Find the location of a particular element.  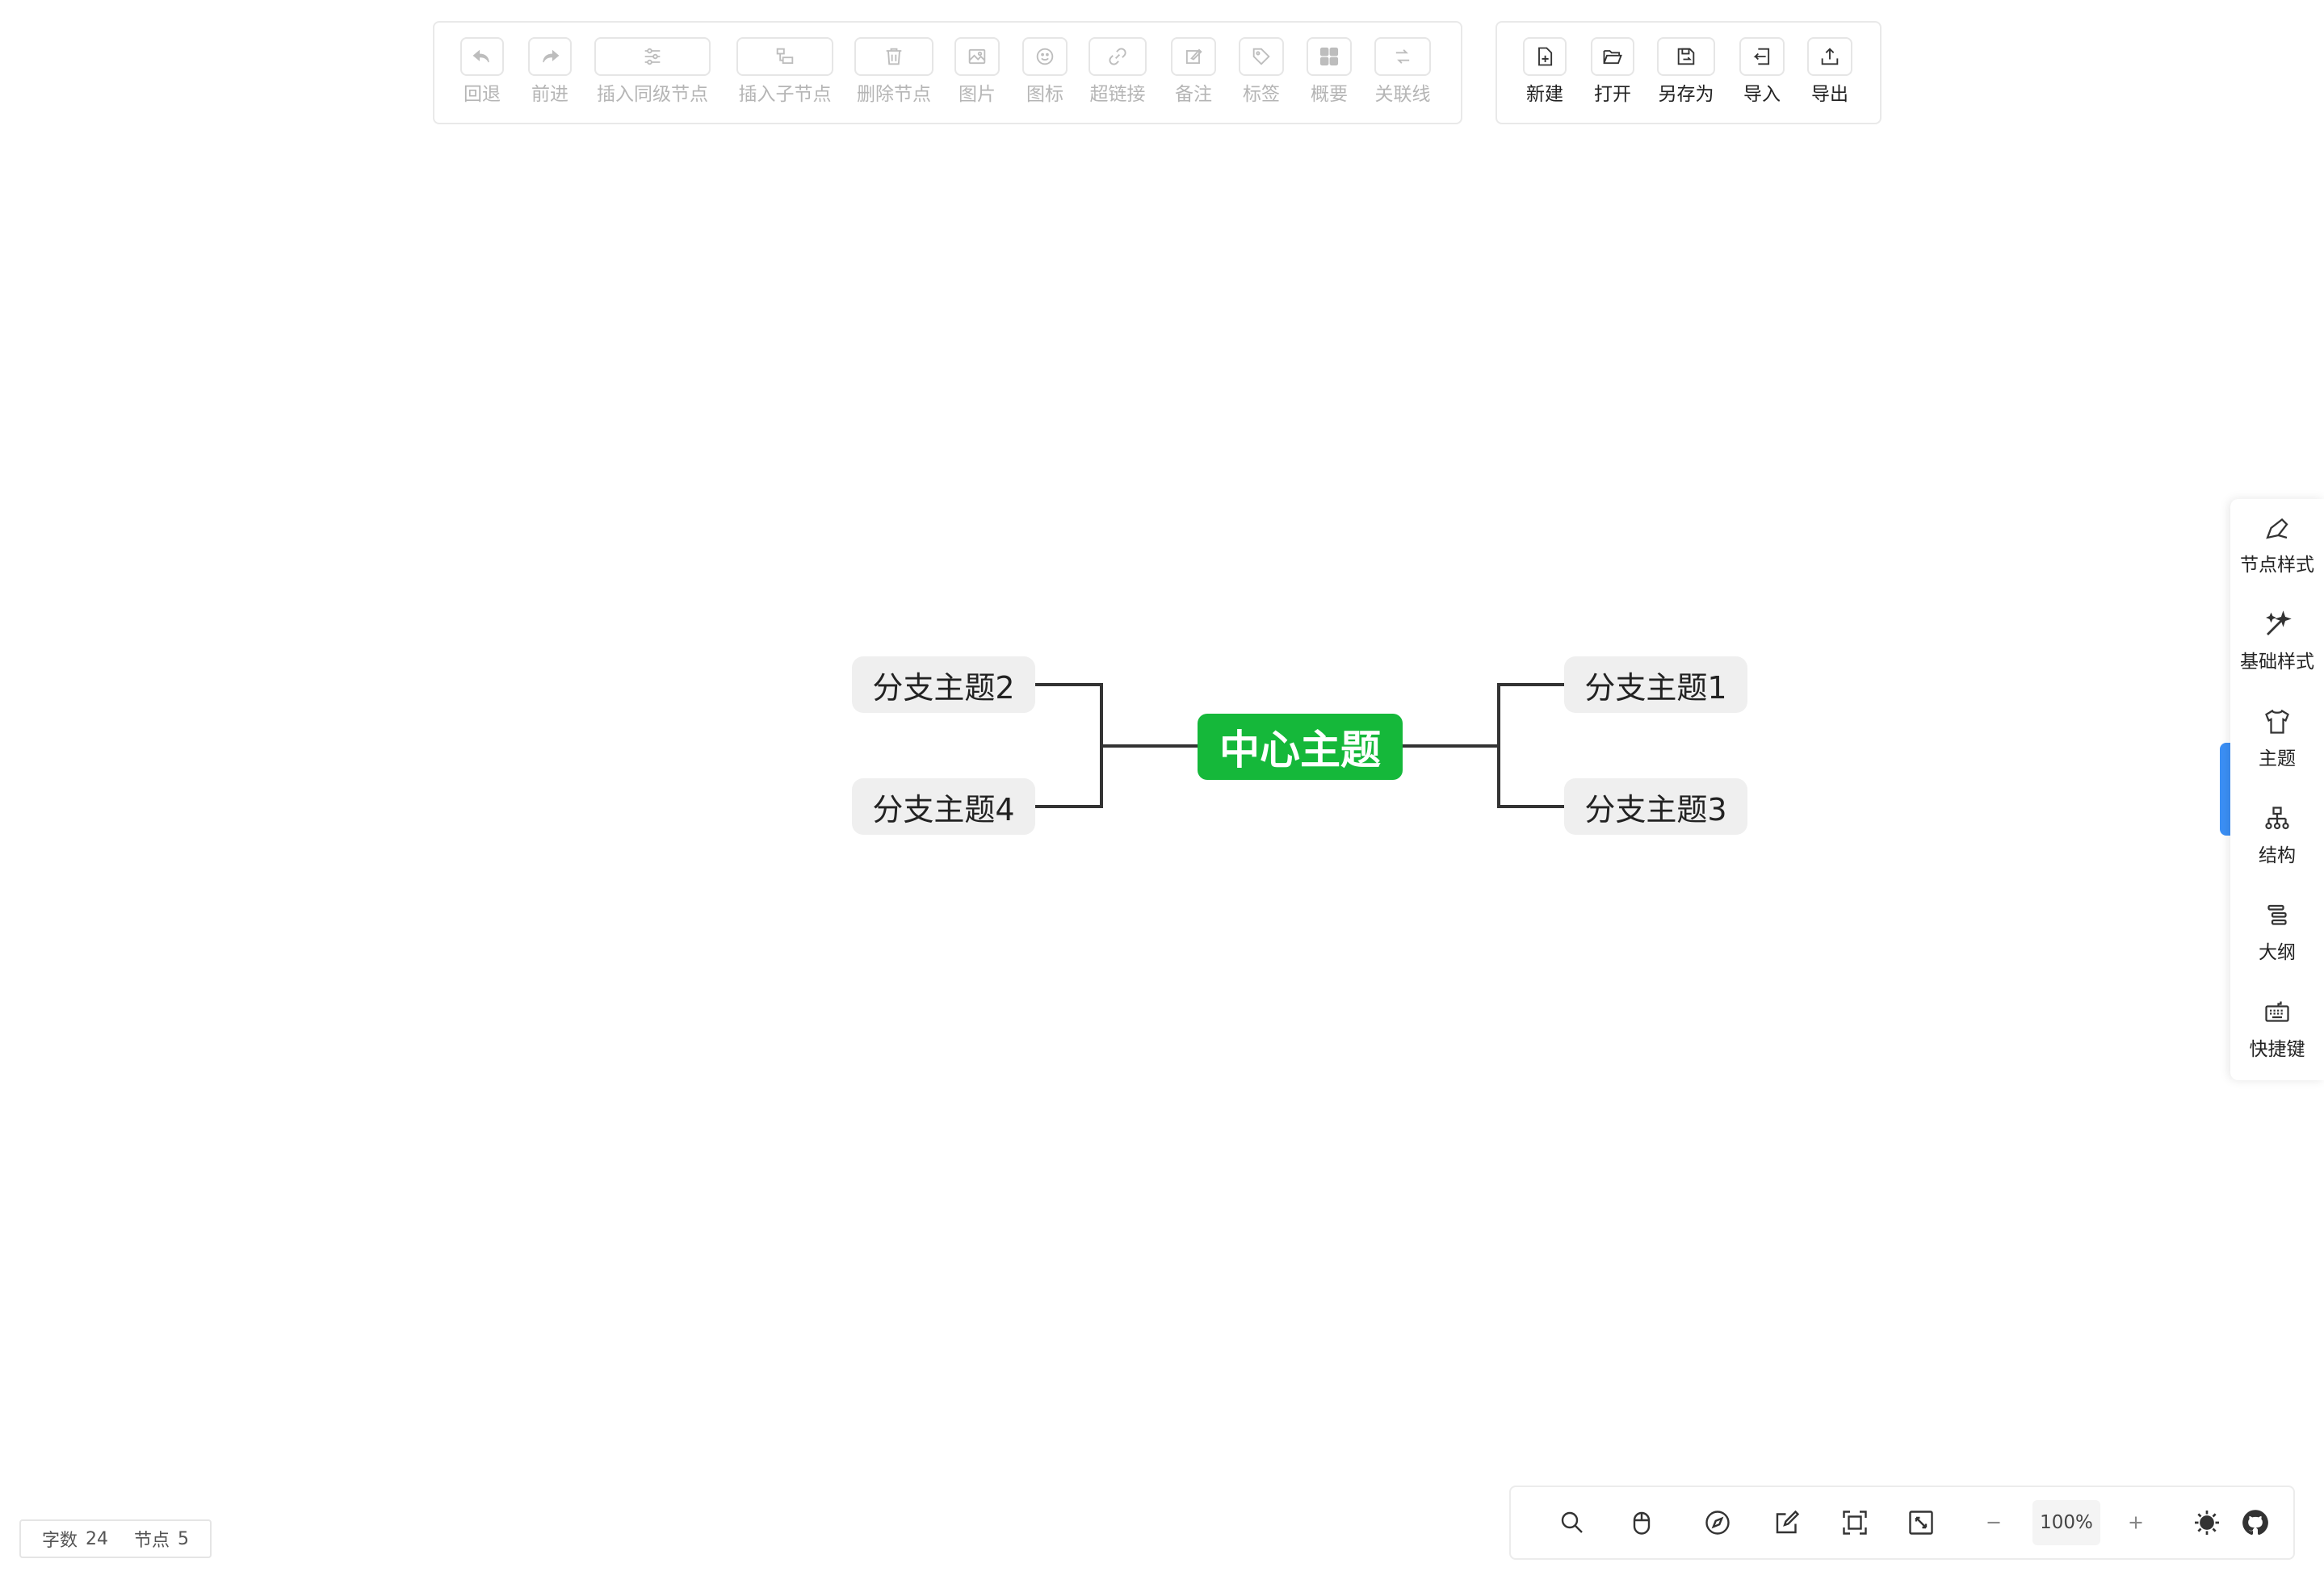

github-button is located at coordinates (2255, 1522).